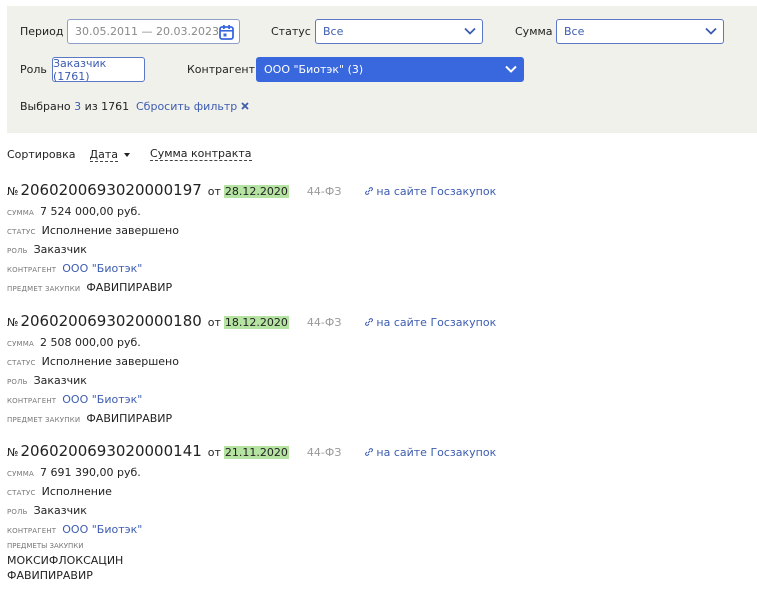 The image size is (757, 597). I want to click on period-label: Период, so click(42, 31).